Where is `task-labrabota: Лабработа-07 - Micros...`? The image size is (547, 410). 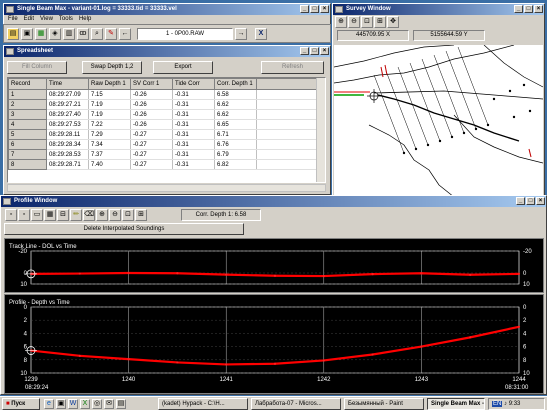
task-labrabota: Лабработа-07 - Micros... is located at coordinates (296, 404).